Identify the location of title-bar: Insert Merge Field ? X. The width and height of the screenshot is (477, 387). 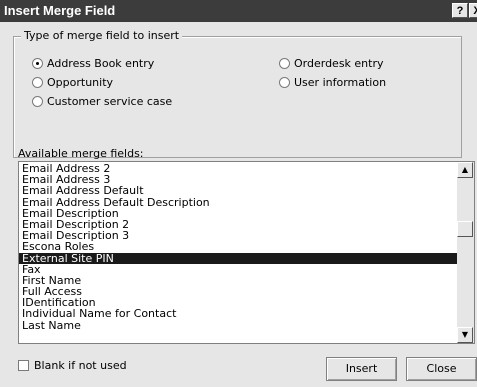
(238, 11).